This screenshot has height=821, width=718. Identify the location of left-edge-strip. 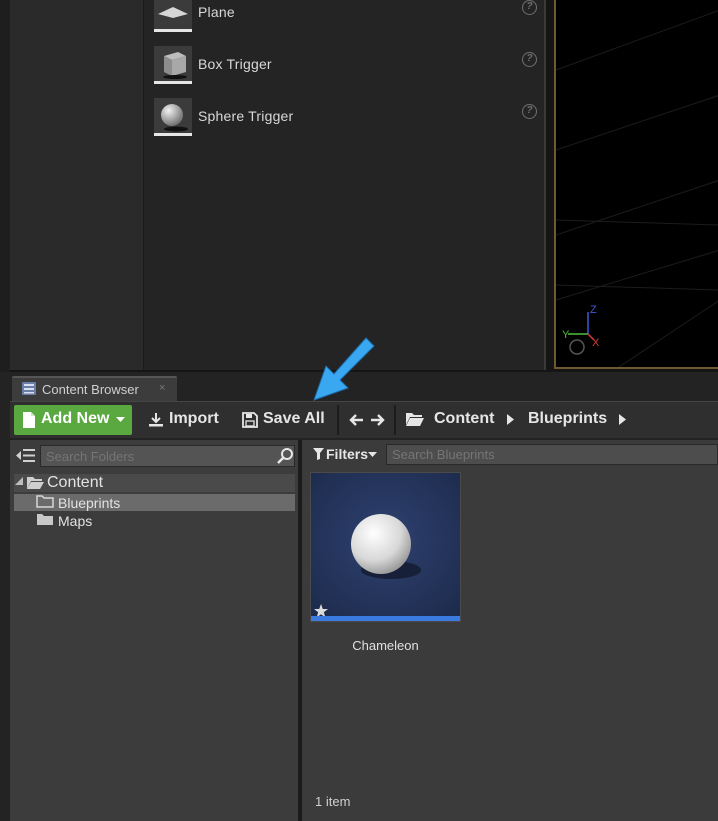
(5, 186).